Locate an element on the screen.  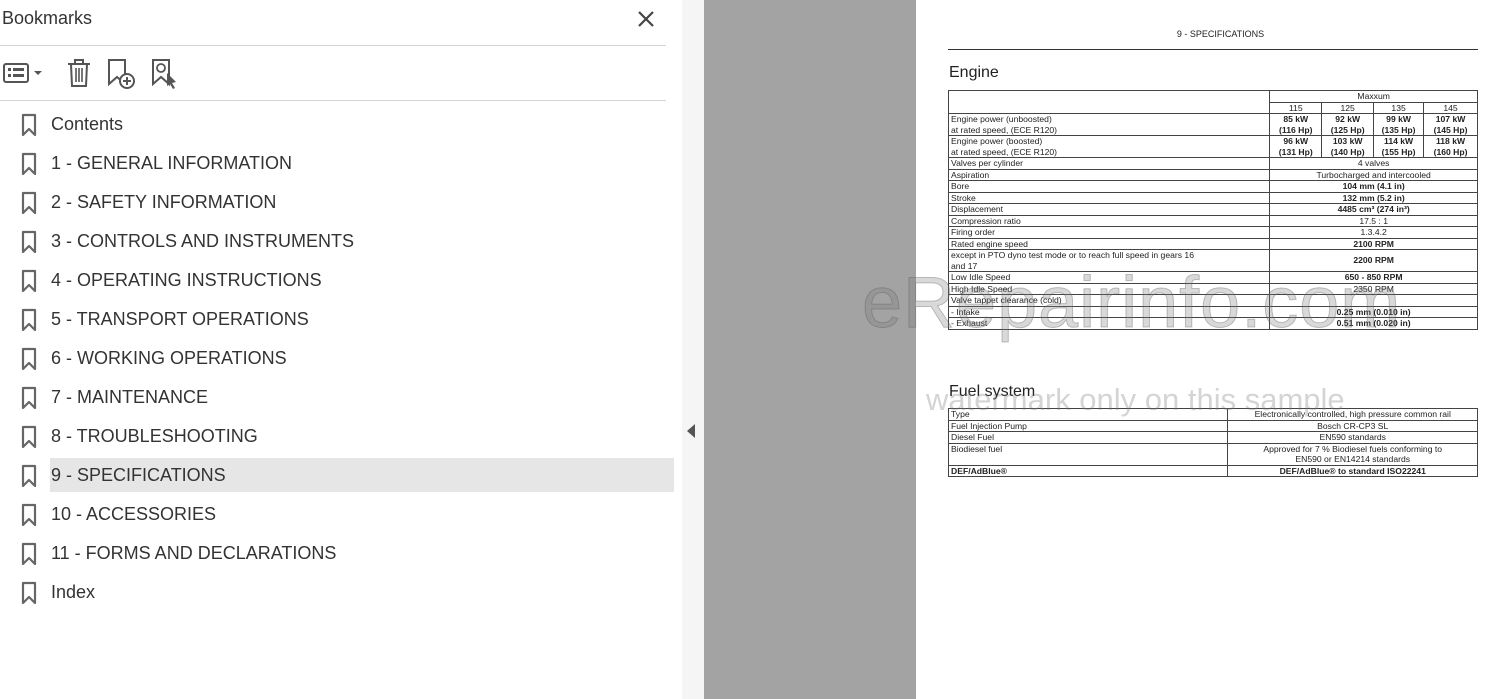
bookmark-label: Contents is located at coordinates (87, 124).